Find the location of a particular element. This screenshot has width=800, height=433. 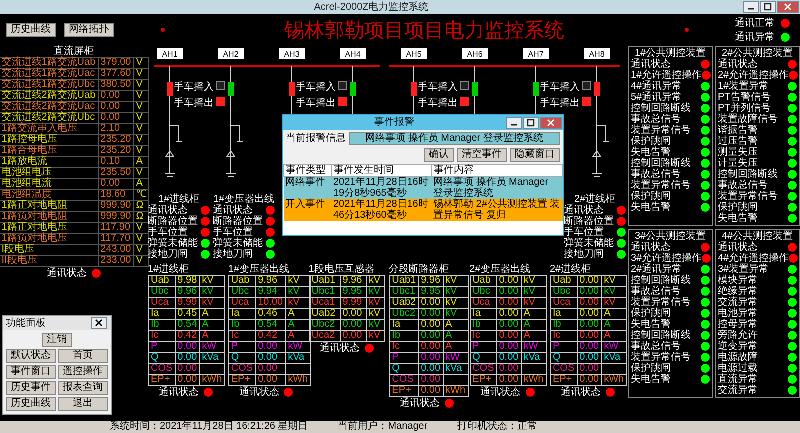

status-label: 事故总信号 is located at coordinates (743, 185).